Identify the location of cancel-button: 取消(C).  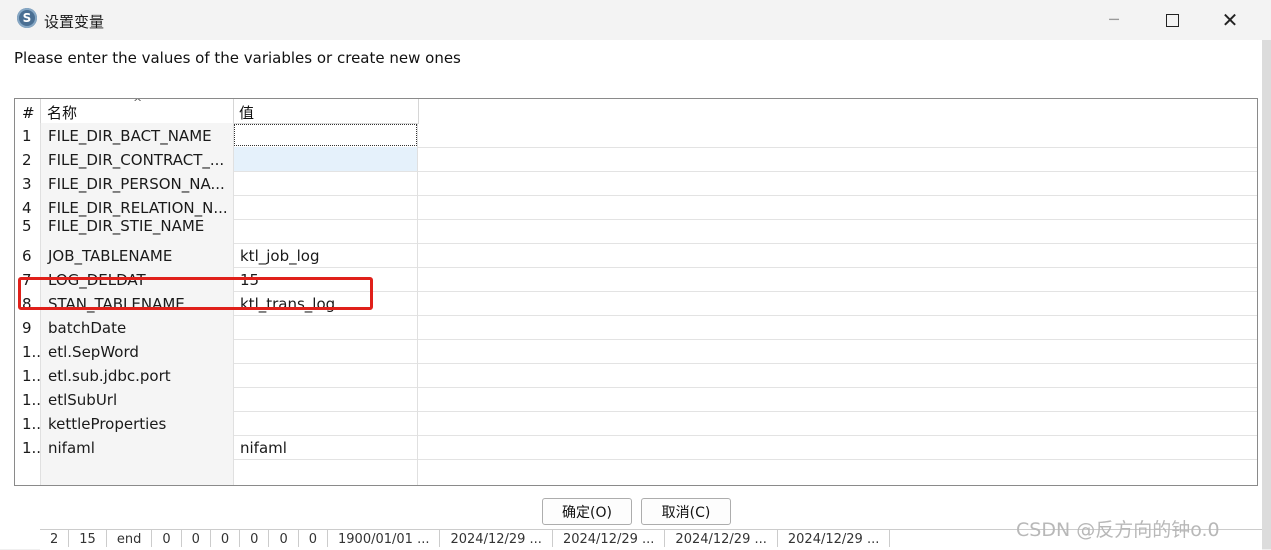
(686, 511).